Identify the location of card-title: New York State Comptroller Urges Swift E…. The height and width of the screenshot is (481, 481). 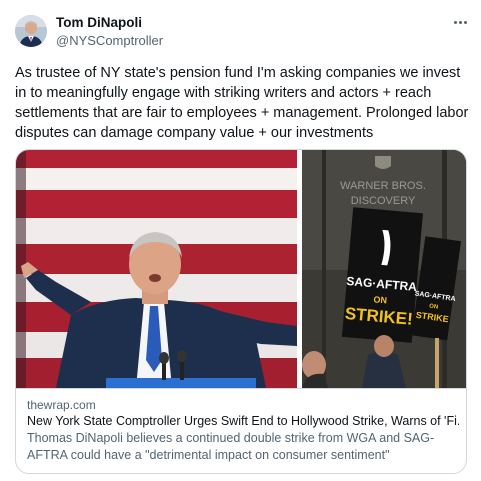
(243, 421).